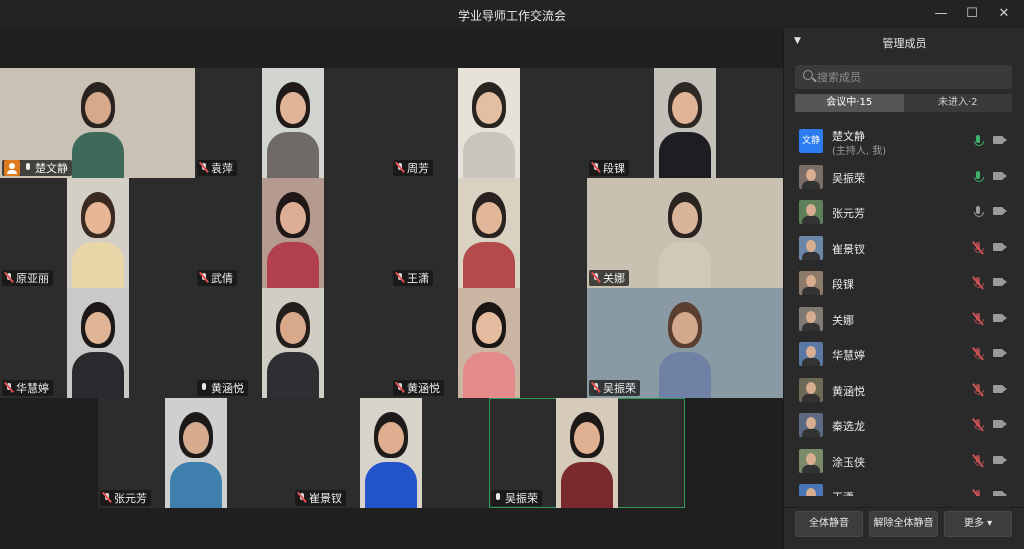 The width and height of the screenshot is (1024, 549). I want to click on participant-nametag: 吴振荣, so click(614, 388).